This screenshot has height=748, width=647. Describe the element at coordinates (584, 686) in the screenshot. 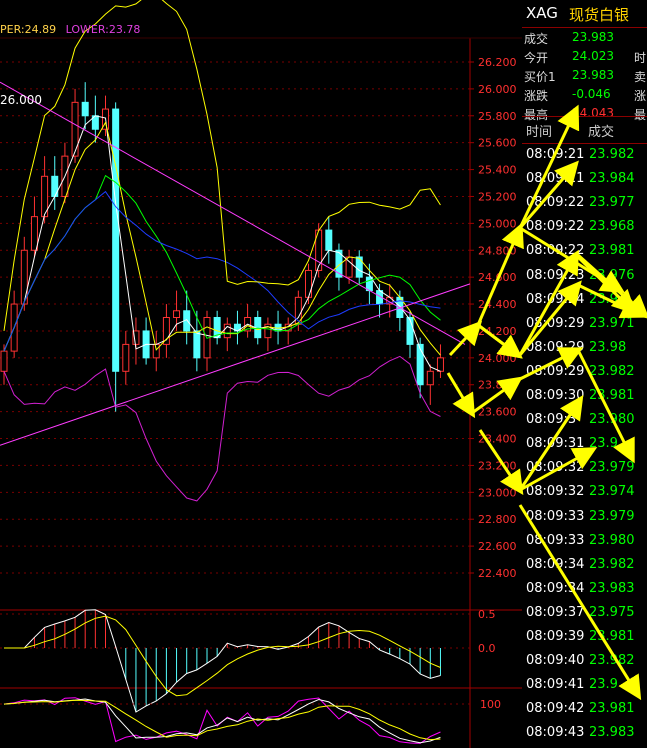

I see `tick-row: 08:09:41 23.9` at that location.